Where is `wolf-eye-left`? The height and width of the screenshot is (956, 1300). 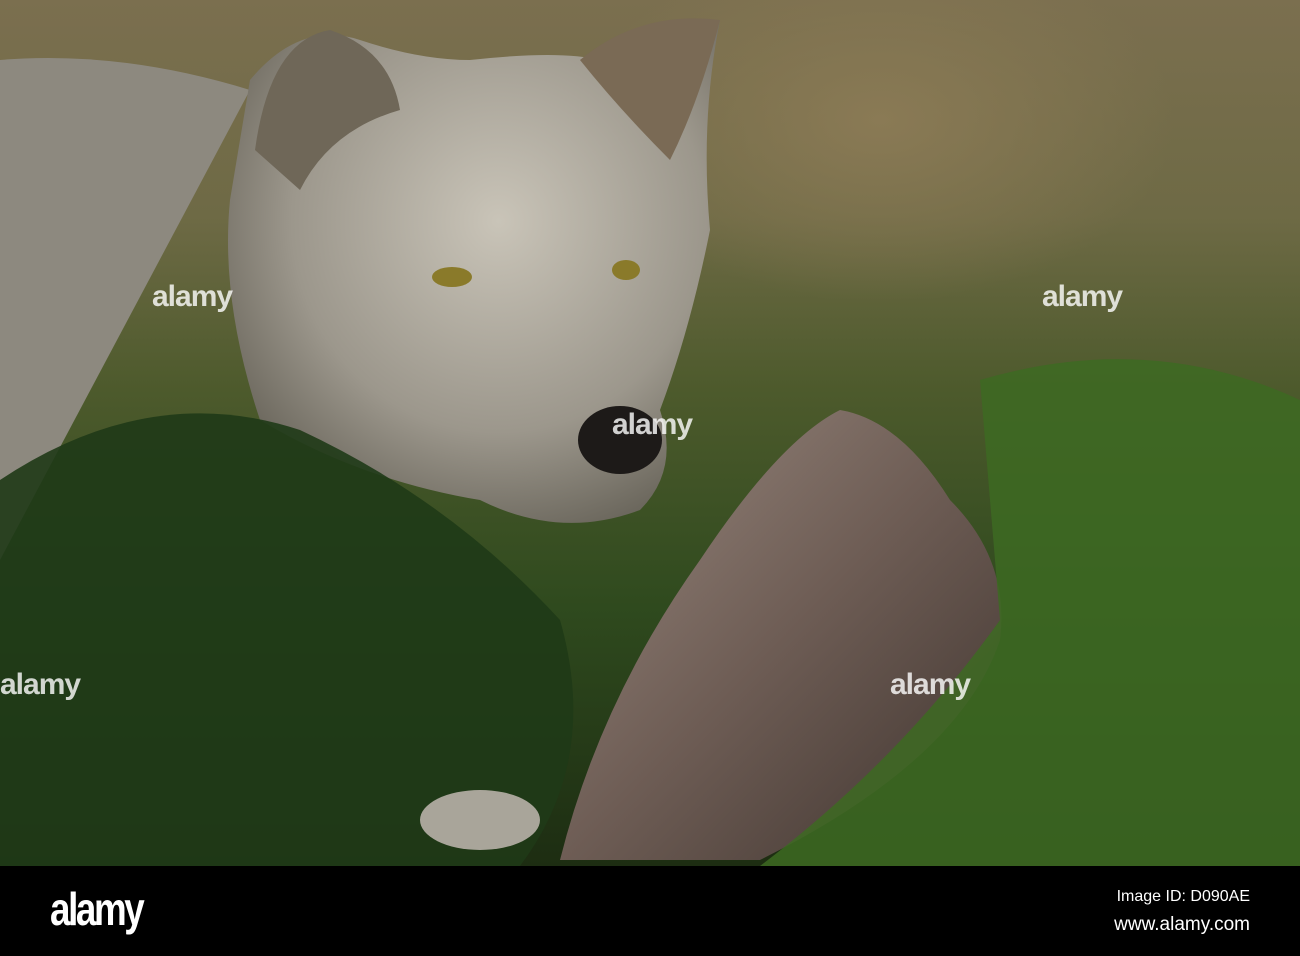 wolf-eye-left is located at coordinates (452, 277).